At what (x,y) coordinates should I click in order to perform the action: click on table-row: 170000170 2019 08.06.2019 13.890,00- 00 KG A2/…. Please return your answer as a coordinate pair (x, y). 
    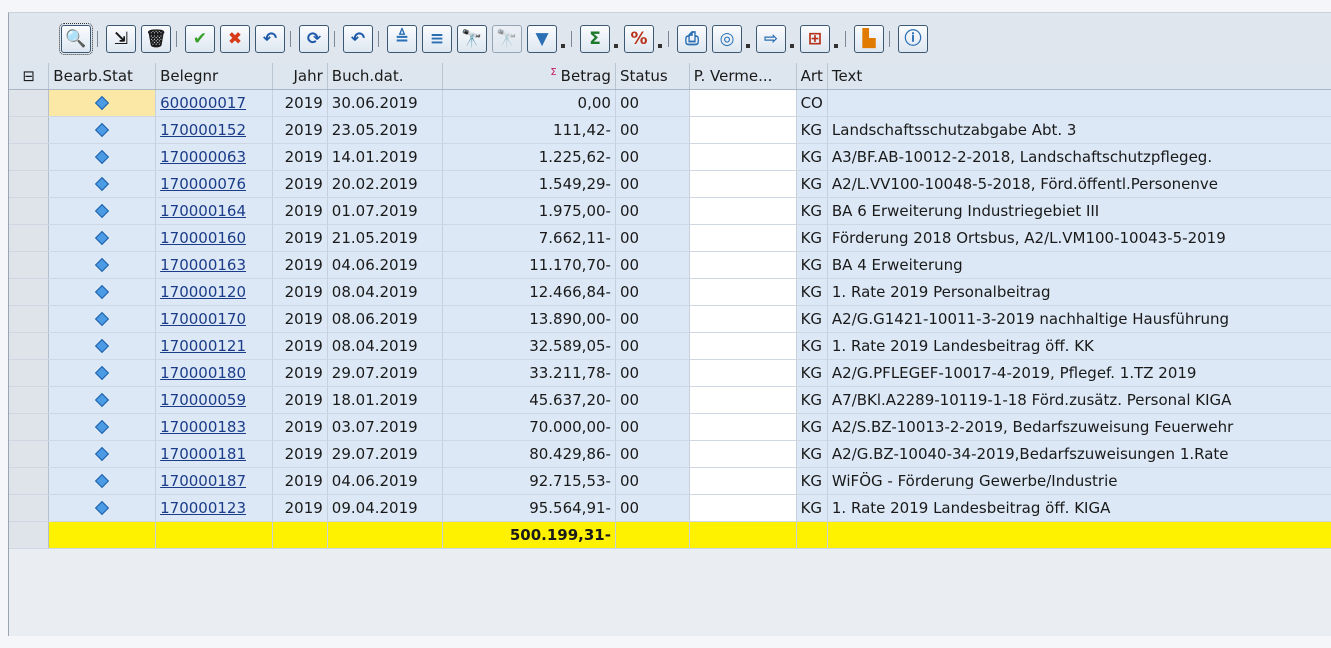
    Looking at the image, I should click on (670, 319).